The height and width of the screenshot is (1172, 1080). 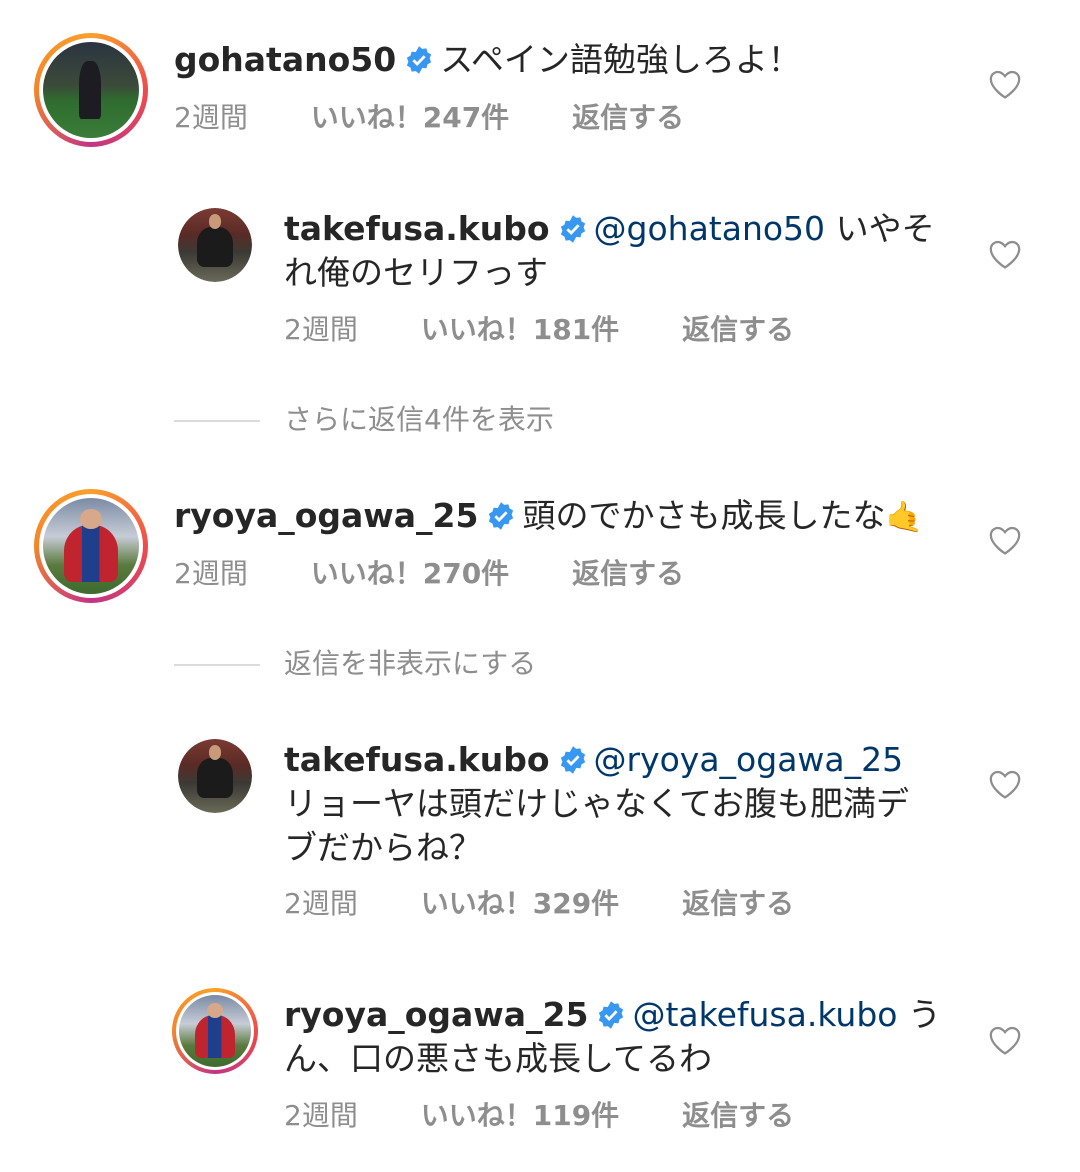 I want to click on likes-count: いいね！181件, so click(x=520, y=330).